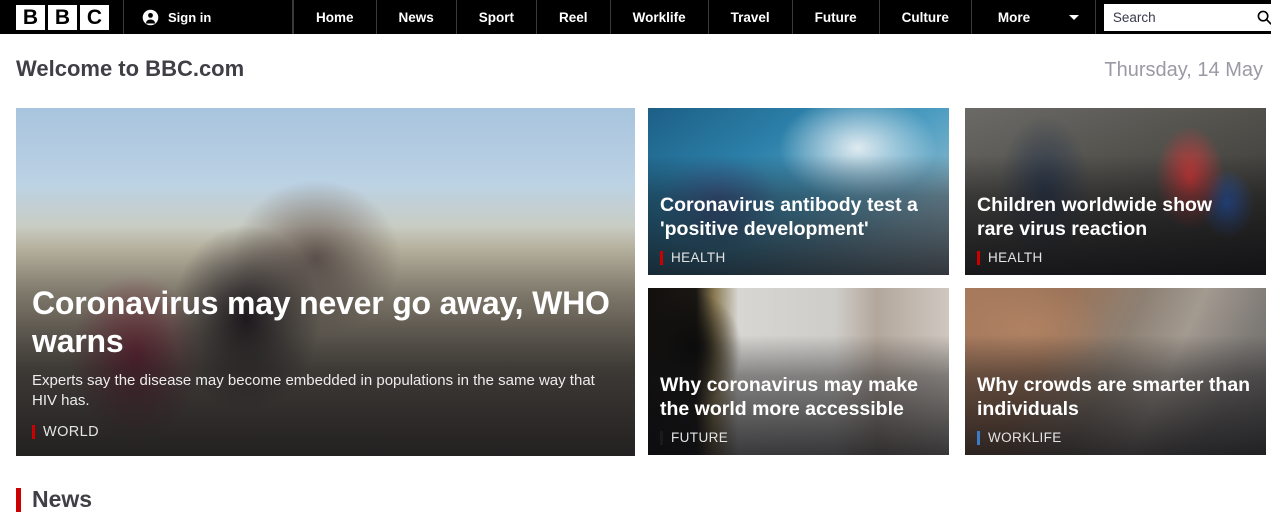 The image size is (1271, 530). I want to click on logo-letter-c: C, so click(94, 17).